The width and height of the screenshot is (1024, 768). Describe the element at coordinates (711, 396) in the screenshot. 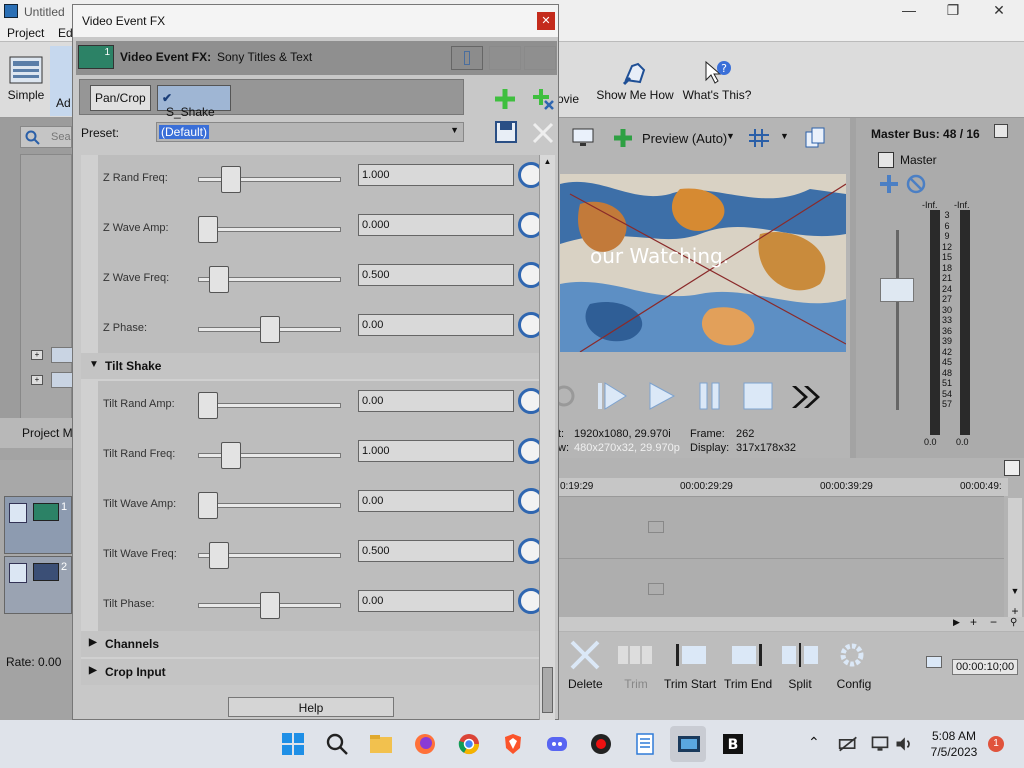

I see `pause-icon` at that location.